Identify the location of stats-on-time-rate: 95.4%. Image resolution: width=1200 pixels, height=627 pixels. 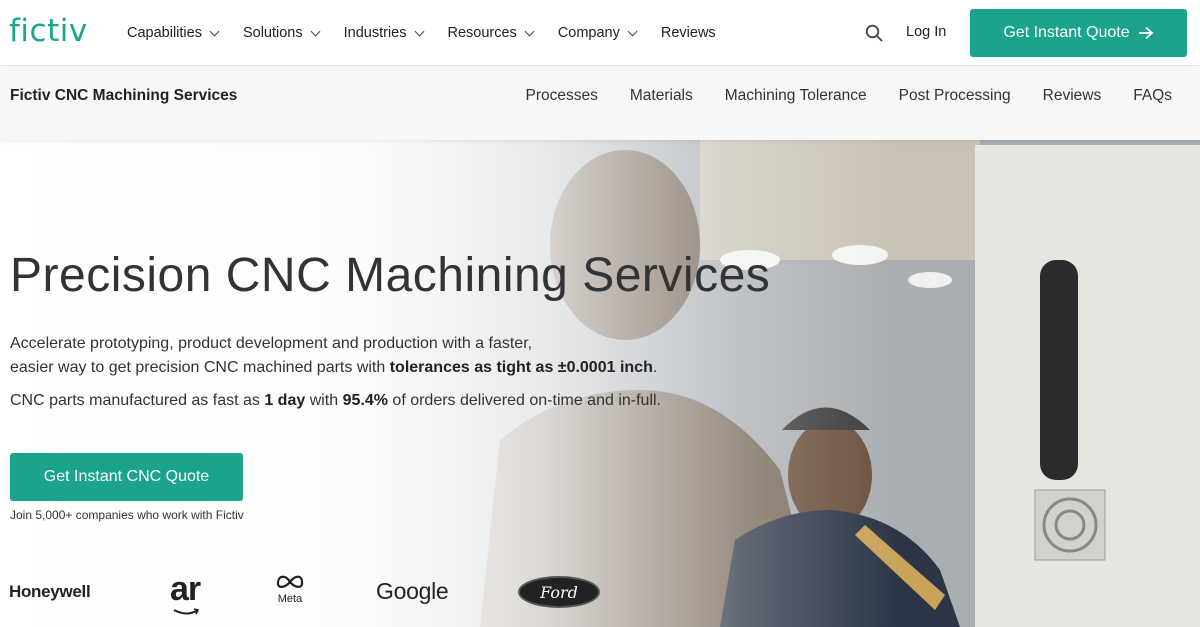
(365, 400).